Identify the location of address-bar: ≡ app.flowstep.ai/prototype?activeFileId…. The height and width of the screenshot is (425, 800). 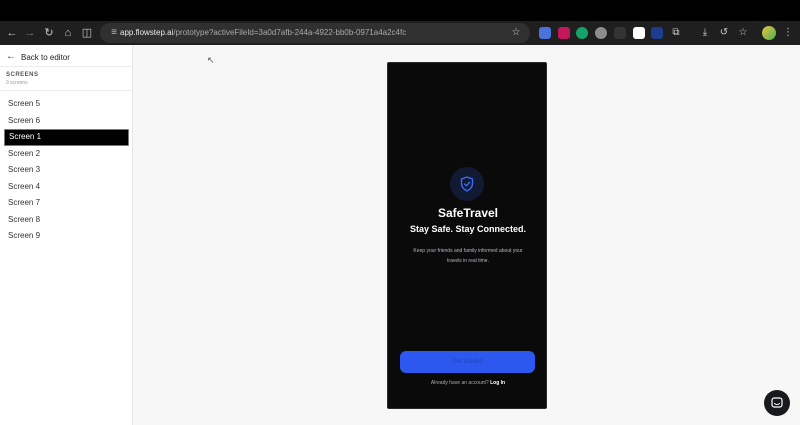
(315, 33).